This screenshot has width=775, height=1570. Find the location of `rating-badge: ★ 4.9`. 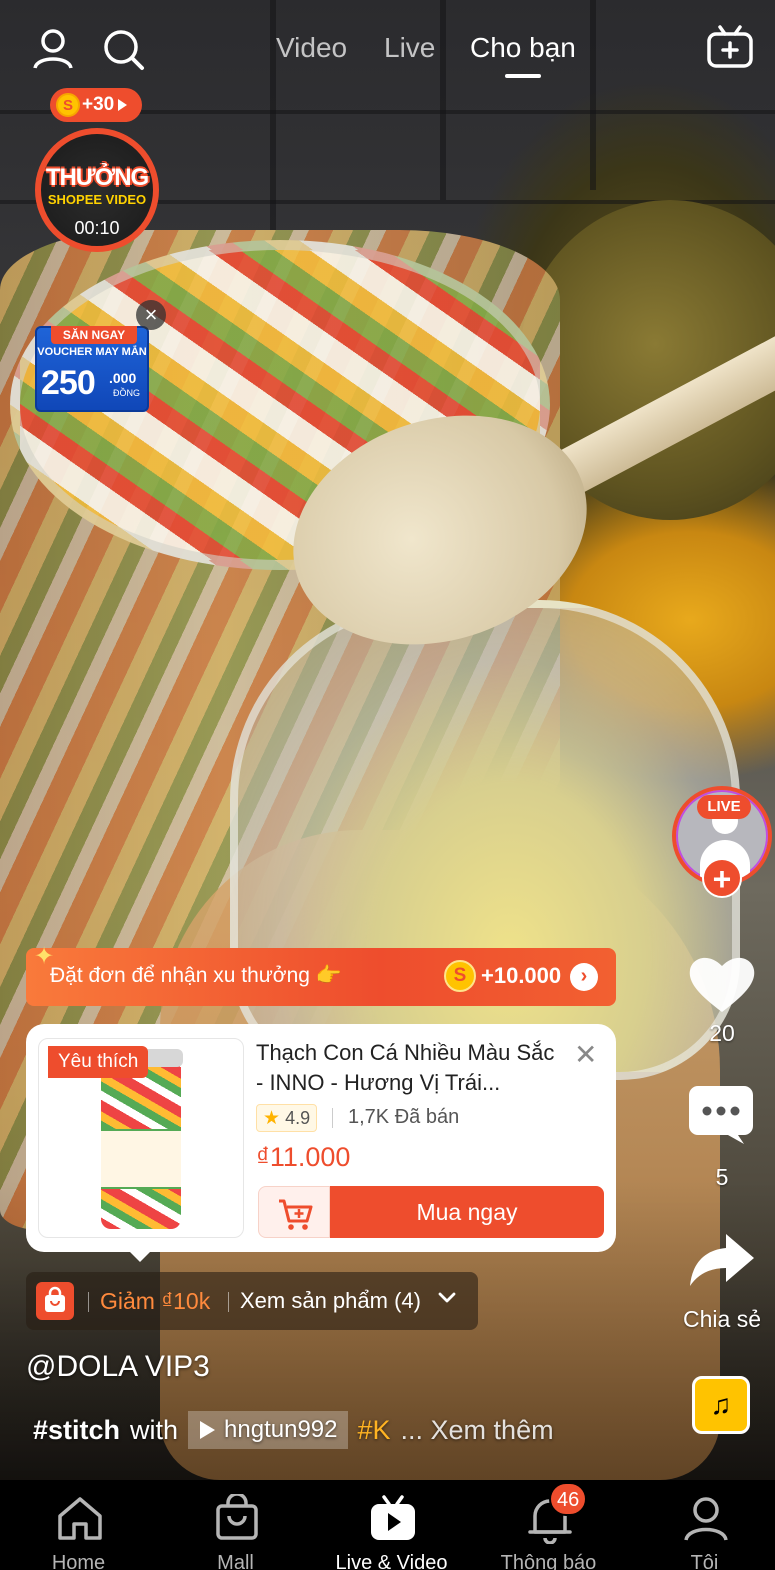

rating-badge: ★ 4.9 is located at coordinates (287, 1118).